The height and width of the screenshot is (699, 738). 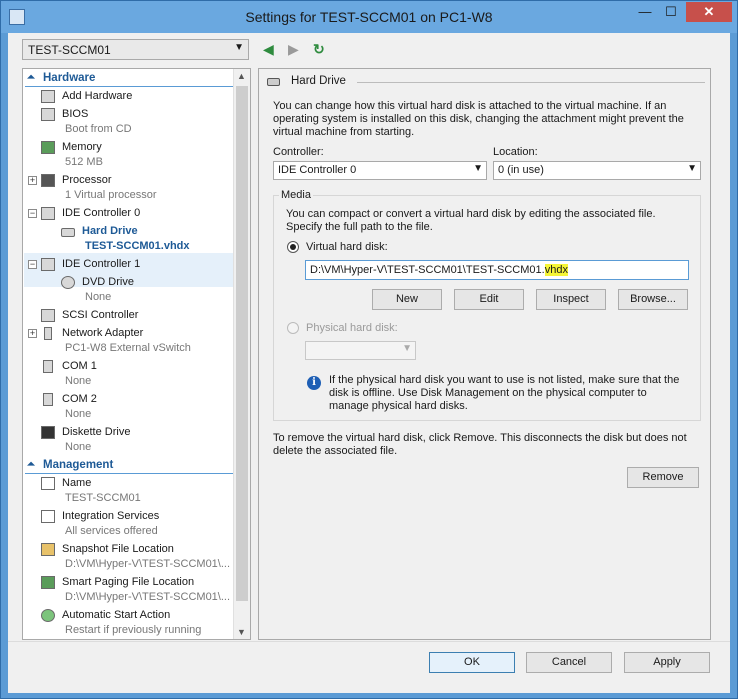 I want to click on location-label: Location:, so click(x=515, y=152).